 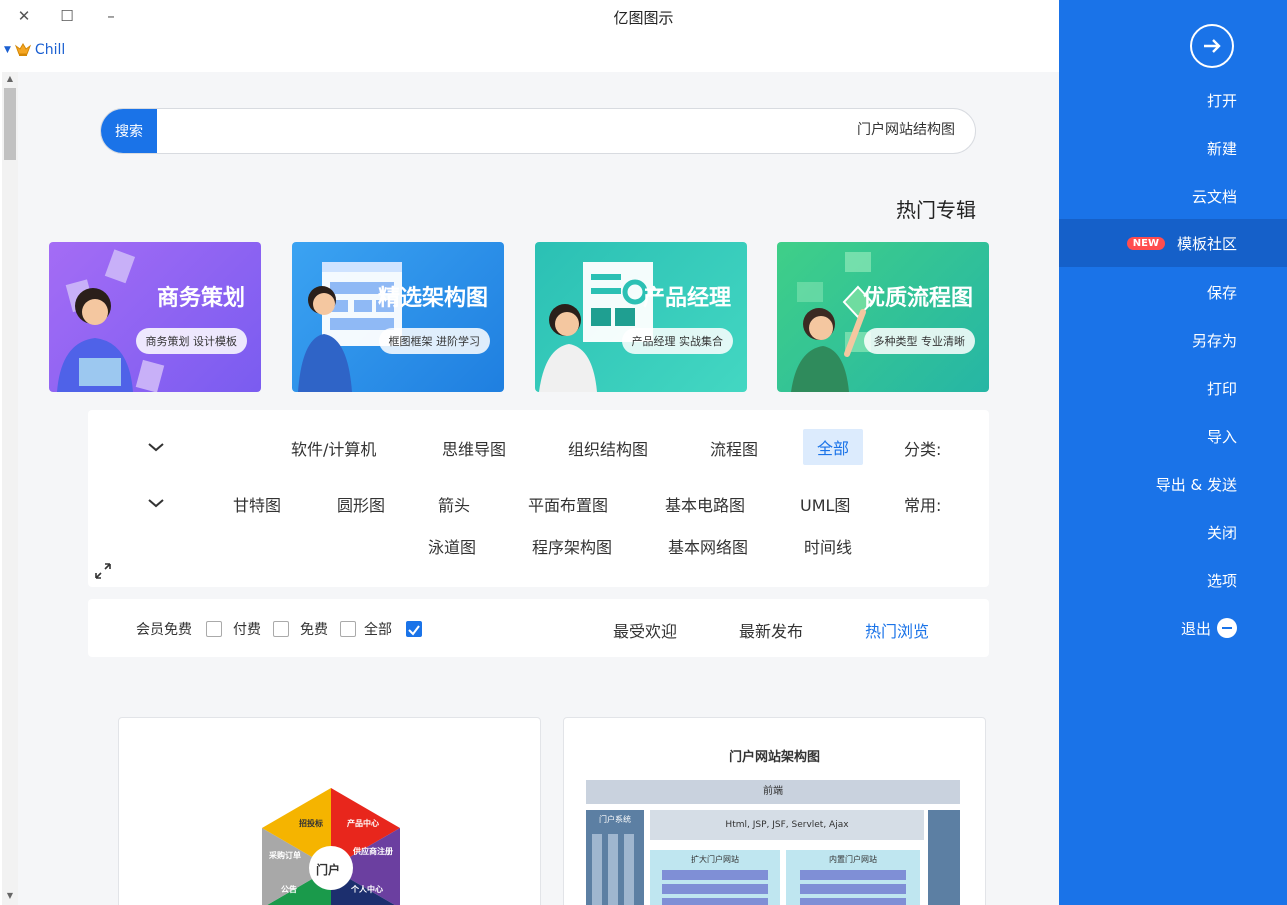 I want to click on sidebar-item-import: 导入, so click(x=1173, y=436).